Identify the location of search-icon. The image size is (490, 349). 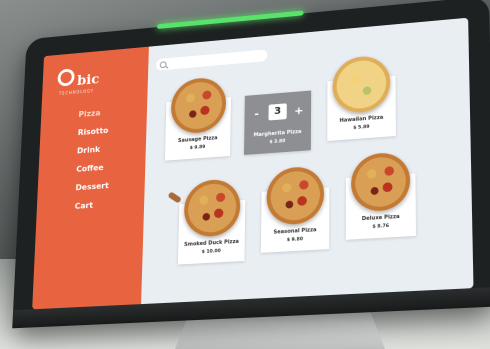
(163, 64).